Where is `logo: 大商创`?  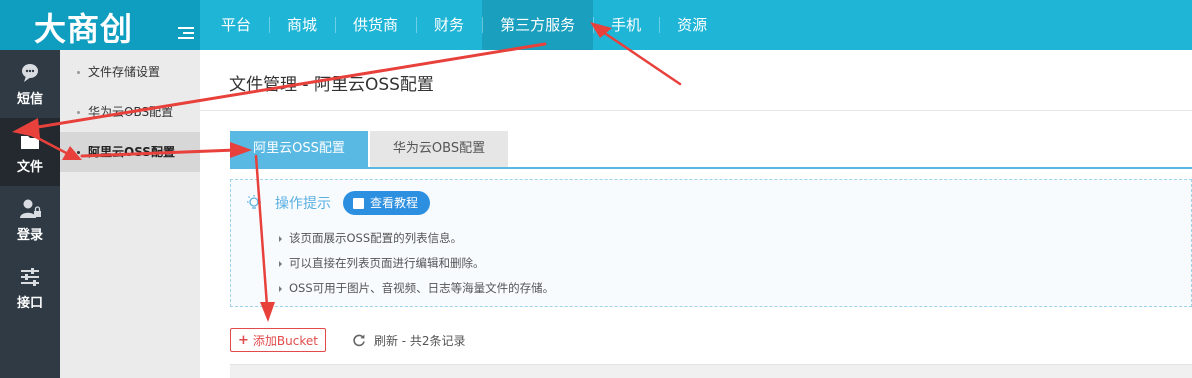 logo: 大商创 is located at coordinates (100, 25).